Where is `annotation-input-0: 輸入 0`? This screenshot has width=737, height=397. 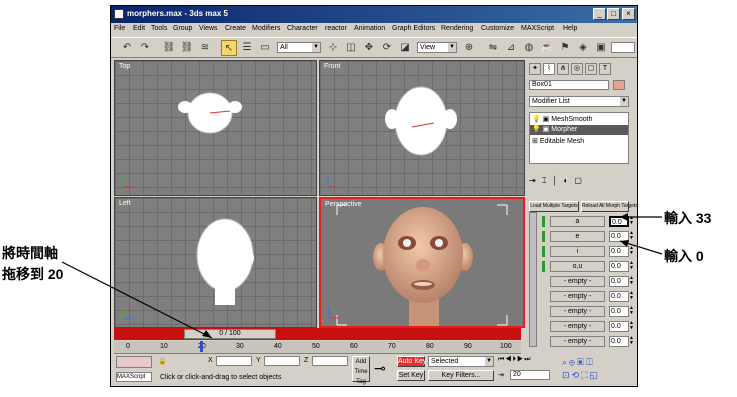 annotation-input-0: 輸入 0 is located at coordinates (684, 256).